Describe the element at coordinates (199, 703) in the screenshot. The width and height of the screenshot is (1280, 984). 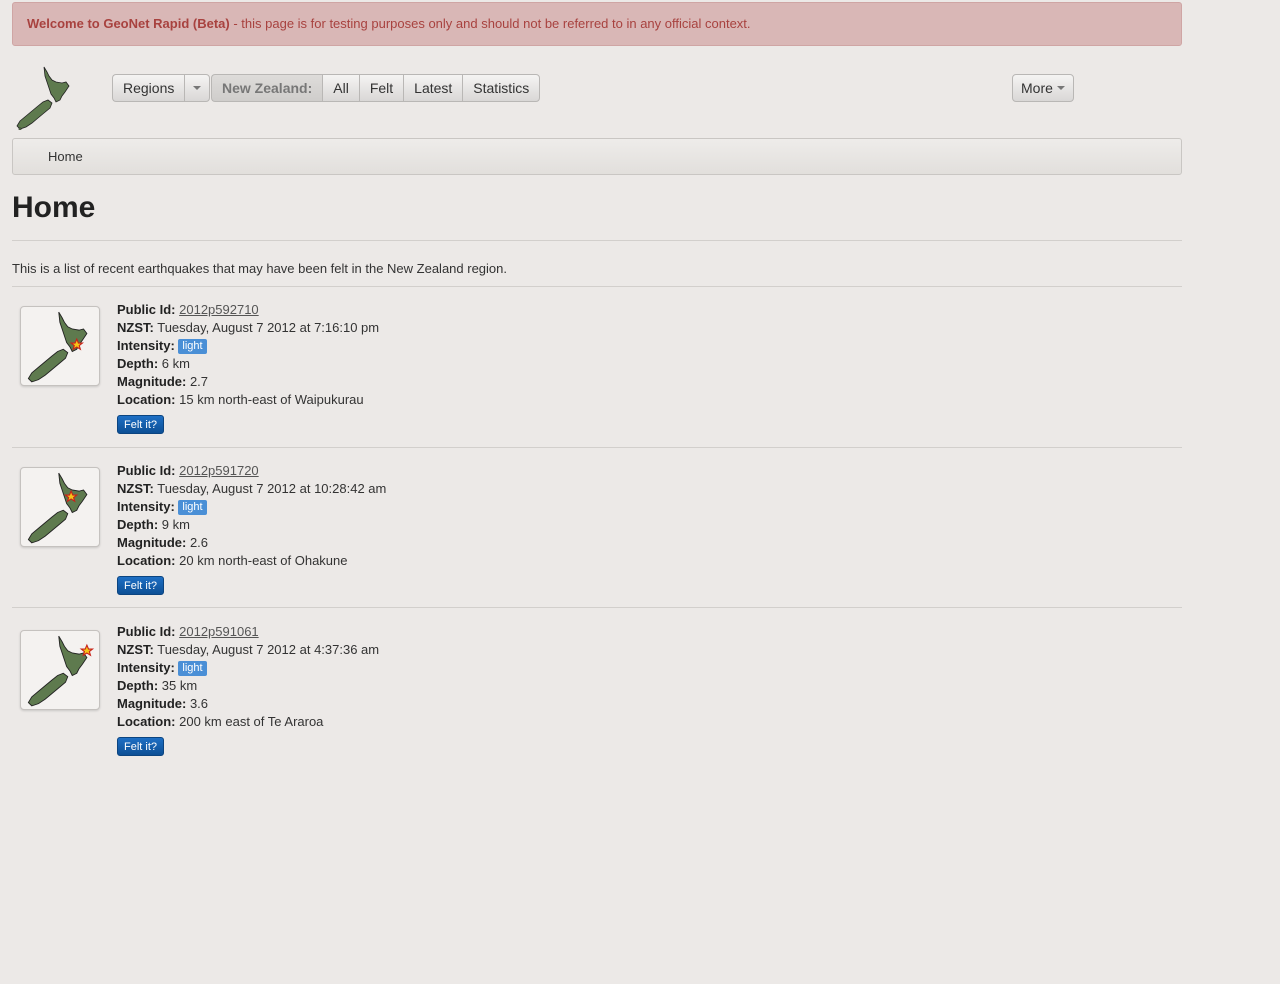
I see `quake-magnitude: 3.6` at that location.